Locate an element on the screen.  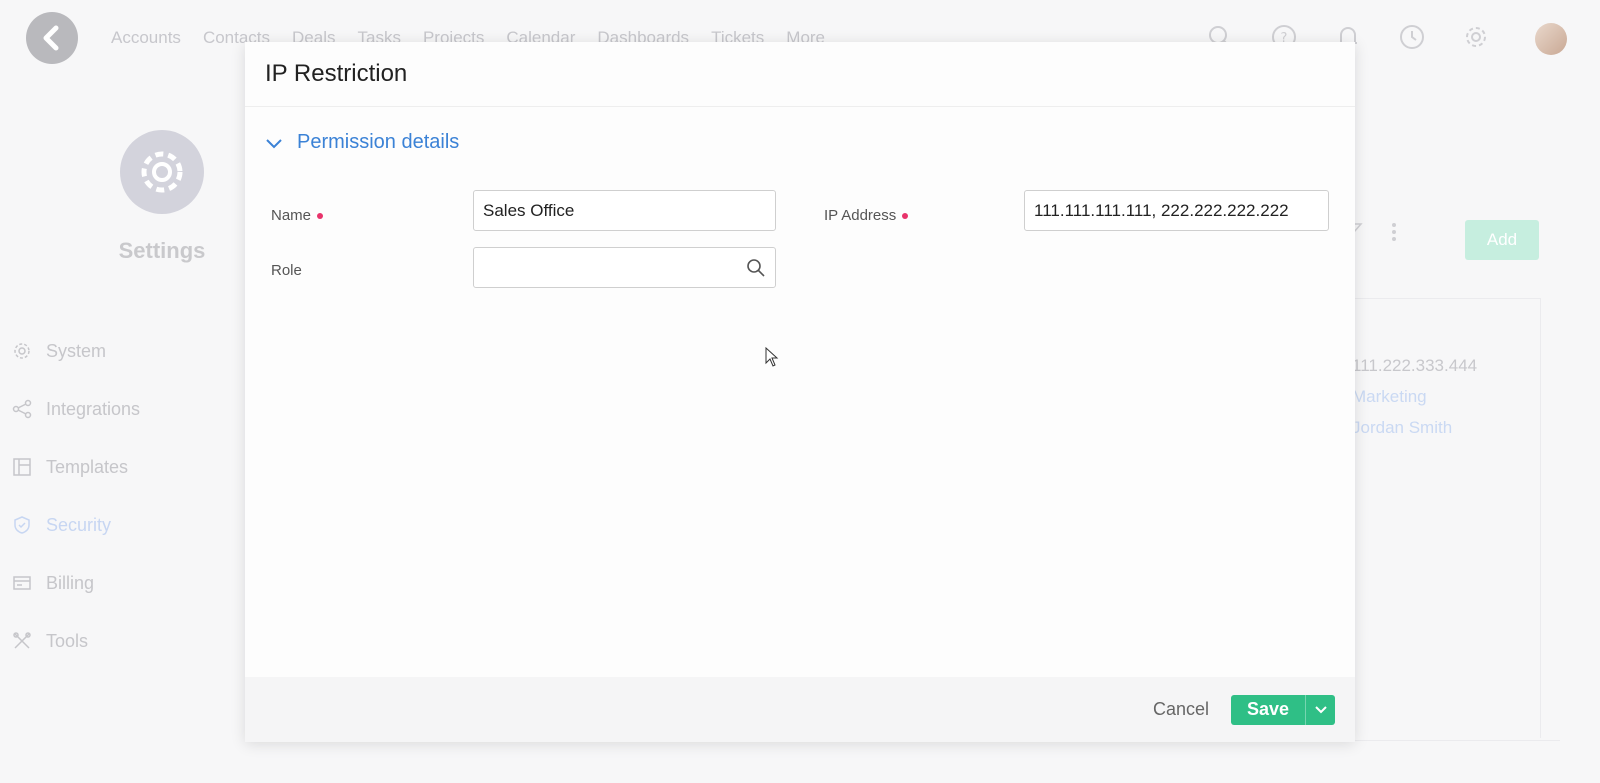
dialog-footer: Cancel Save is located at coordinates (800, 709).